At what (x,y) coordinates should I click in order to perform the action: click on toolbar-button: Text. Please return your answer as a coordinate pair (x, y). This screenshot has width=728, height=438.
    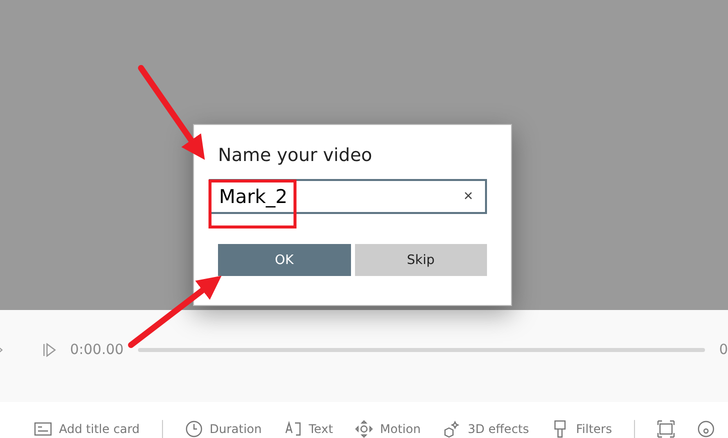
    Looking at the image, I should click on (309, 429).